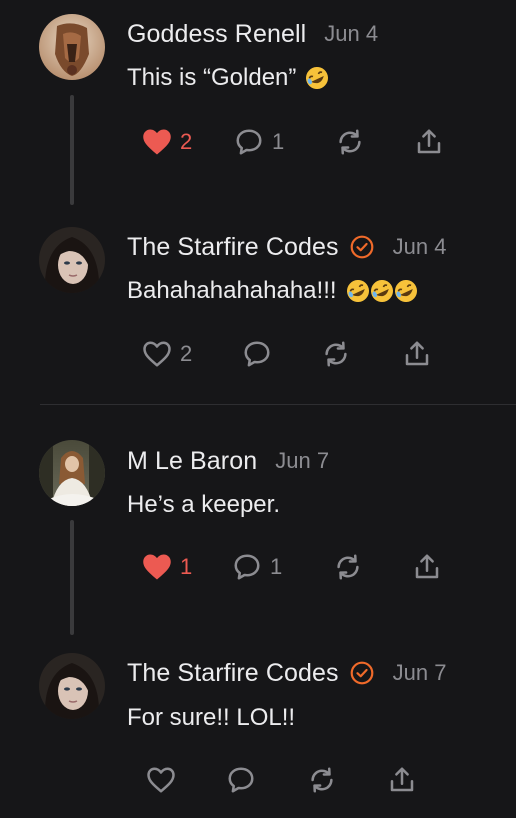  I want to click on comment-header: The Starfire Codes Jun 4, so click(286, 247).